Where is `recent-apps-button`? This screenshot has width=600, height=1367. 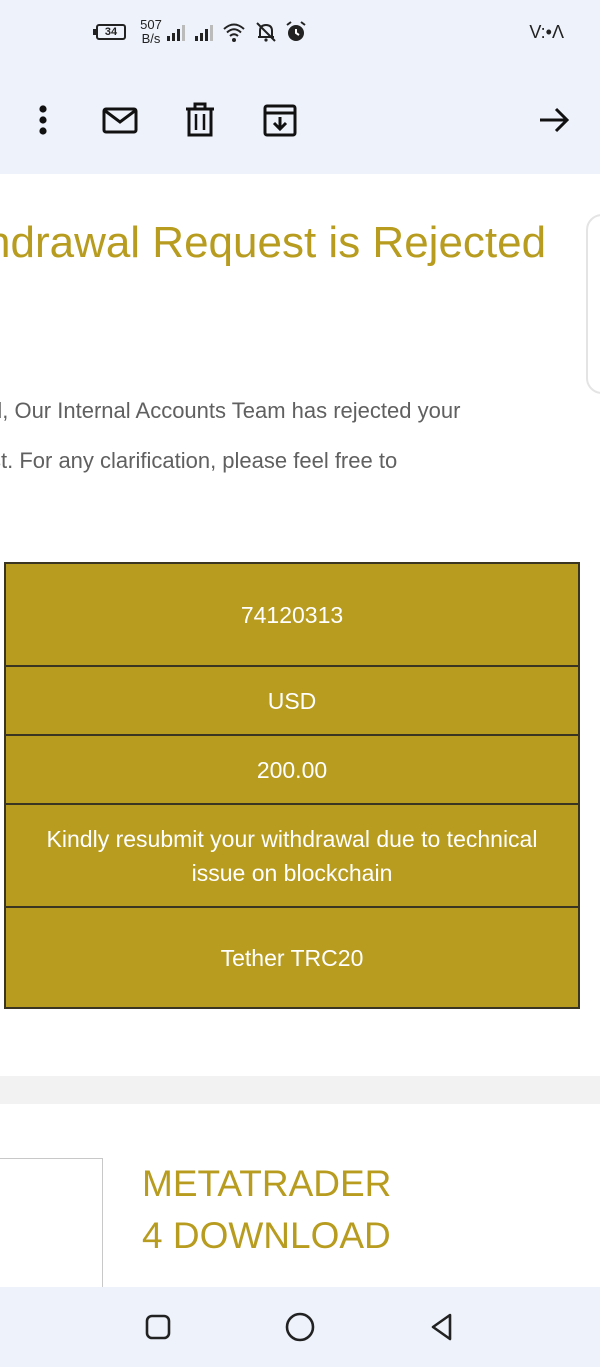 recent-apps-button is located at coordinates (158, 1327).